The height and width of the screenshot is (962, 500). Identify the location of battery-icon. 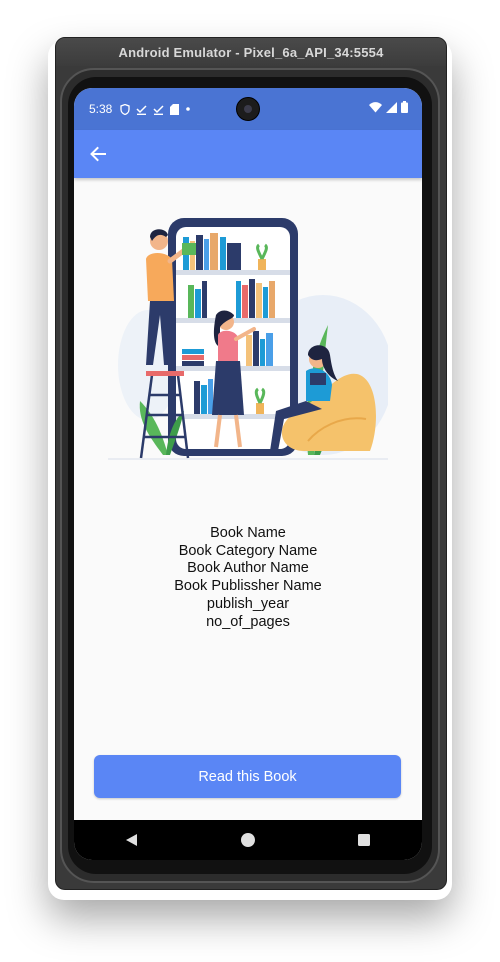
(404, 107).